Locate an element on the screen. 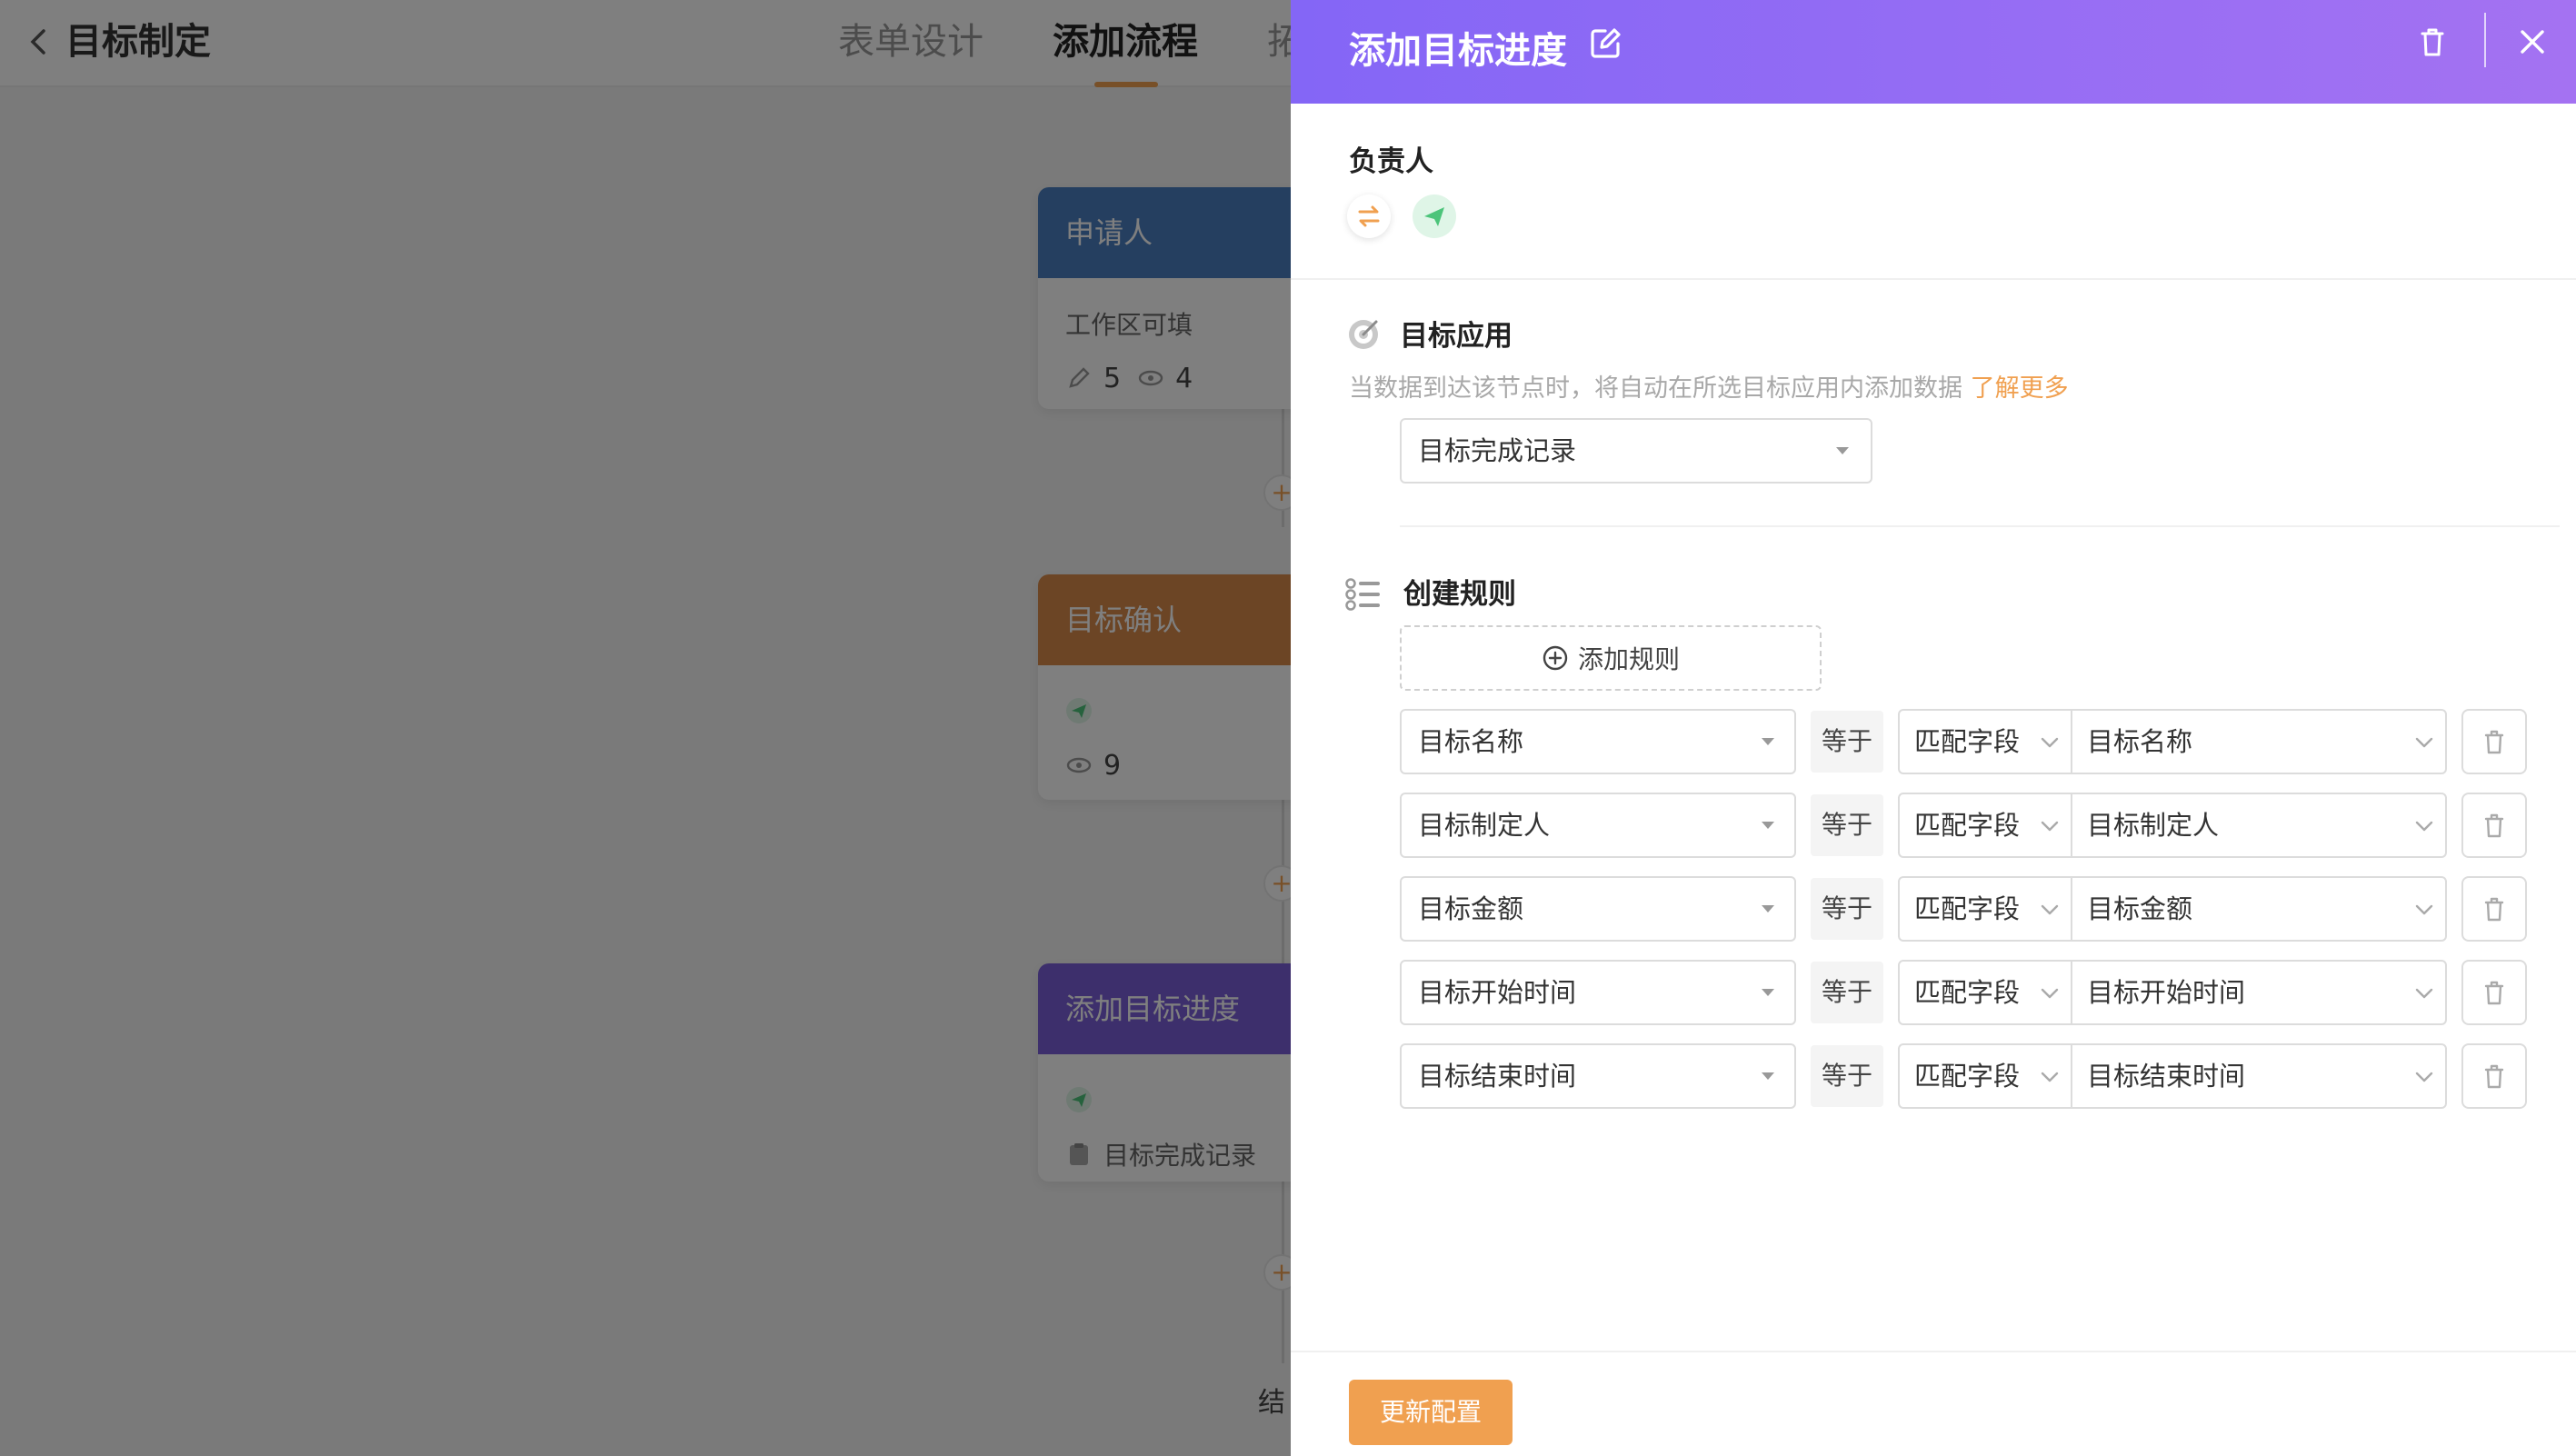 The width and height of the screenshot is (2576, 1456). switch-owner-button is located at coordinates (1369, 216).